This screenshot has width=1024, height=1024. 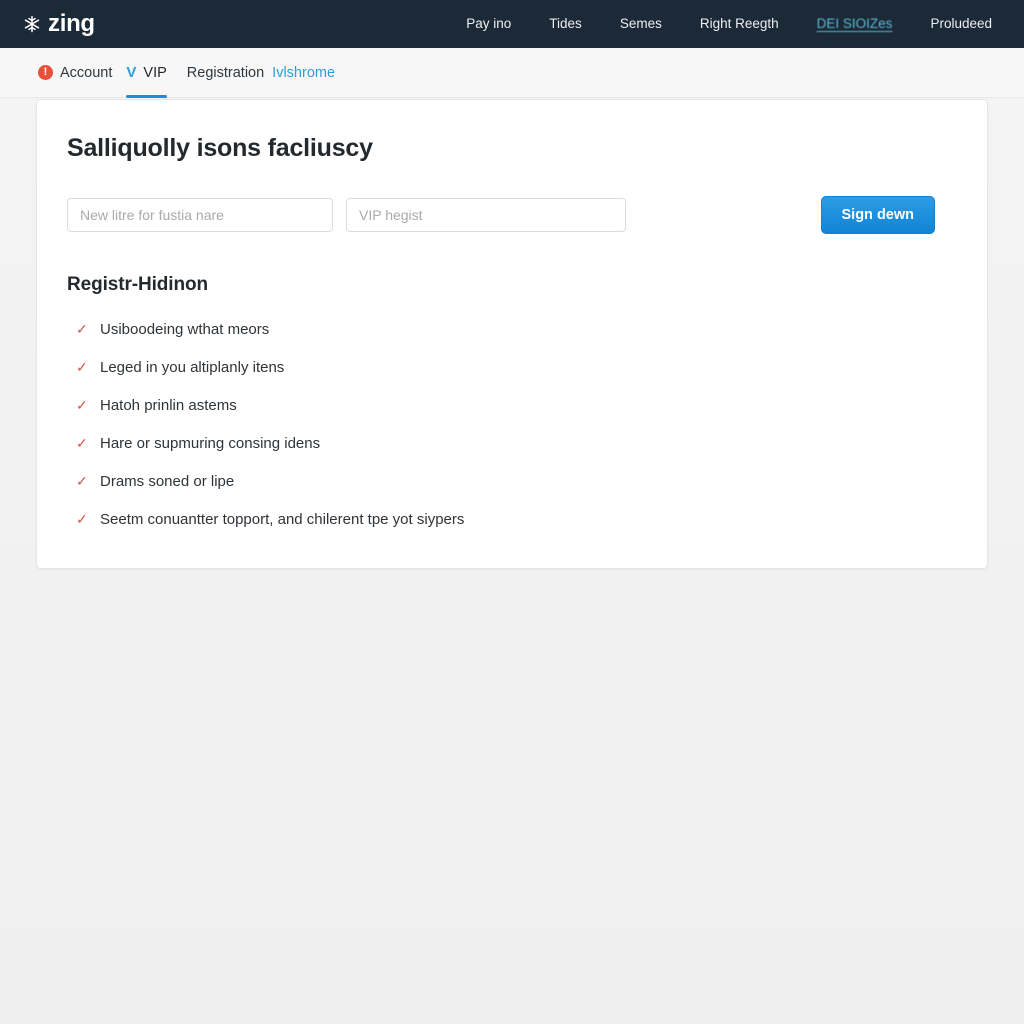 What do you see at coordinates (167, 481) in the screenshot?
I see `list-item-label: Drams soned or lipe` at bounding box center [167, 481].